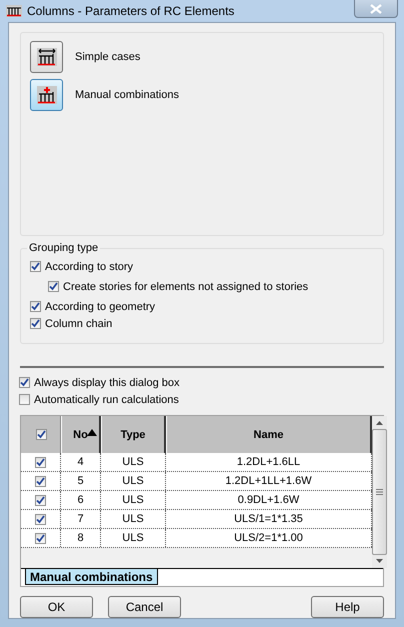 This screenshot has height=627, width=404. Describe the element at coordinates (78, 324) in the screenshot. I see `checkbox-label: Column chain` at that location.